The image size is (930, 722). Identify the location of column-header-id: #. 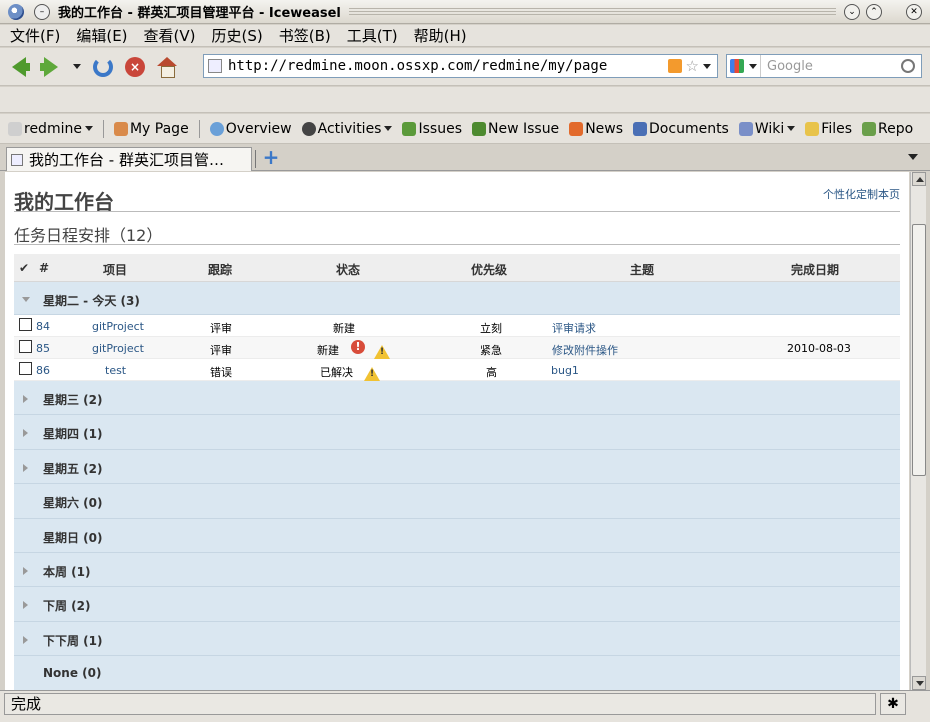
(44, 268).